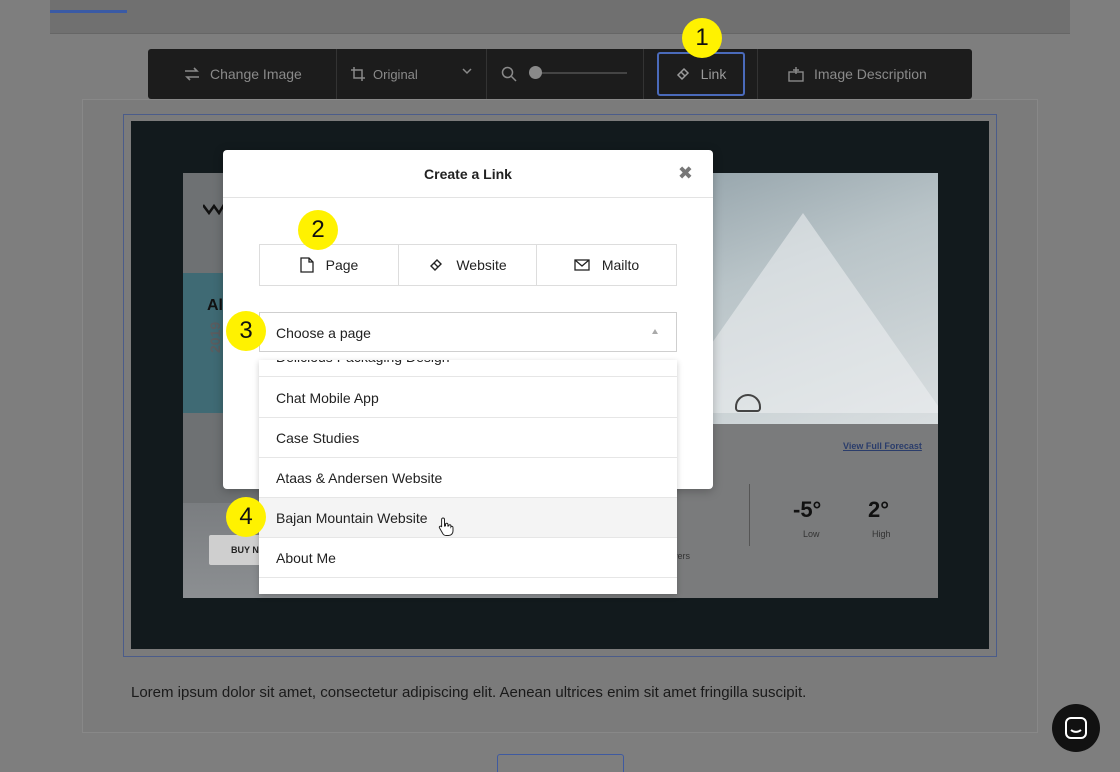 This screenshot has width=1120, height=772. Describe the element at coordinates (796, 74) in the screenshot. I see `image-description-icon` at that location.